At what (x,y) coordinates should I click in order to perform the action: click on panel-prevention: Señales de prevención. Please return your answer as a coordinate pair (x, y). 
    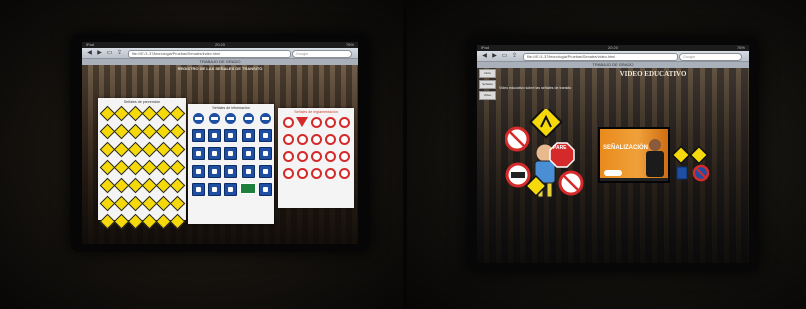
    Looking at the image, I should click on (142, 164).